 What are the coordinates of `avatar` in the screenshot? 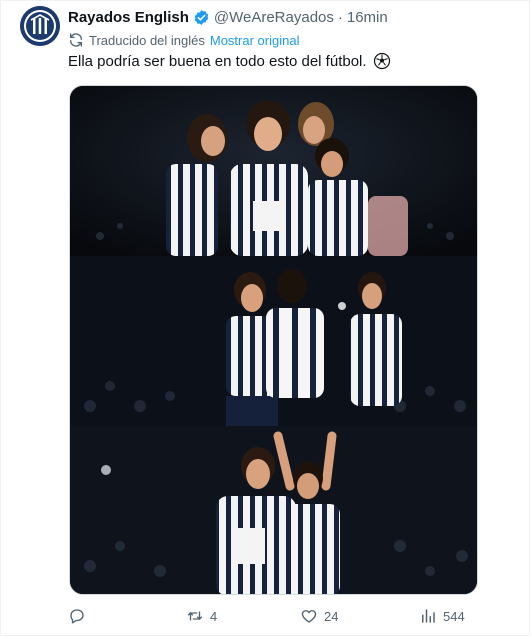 It's located at (40, 26).